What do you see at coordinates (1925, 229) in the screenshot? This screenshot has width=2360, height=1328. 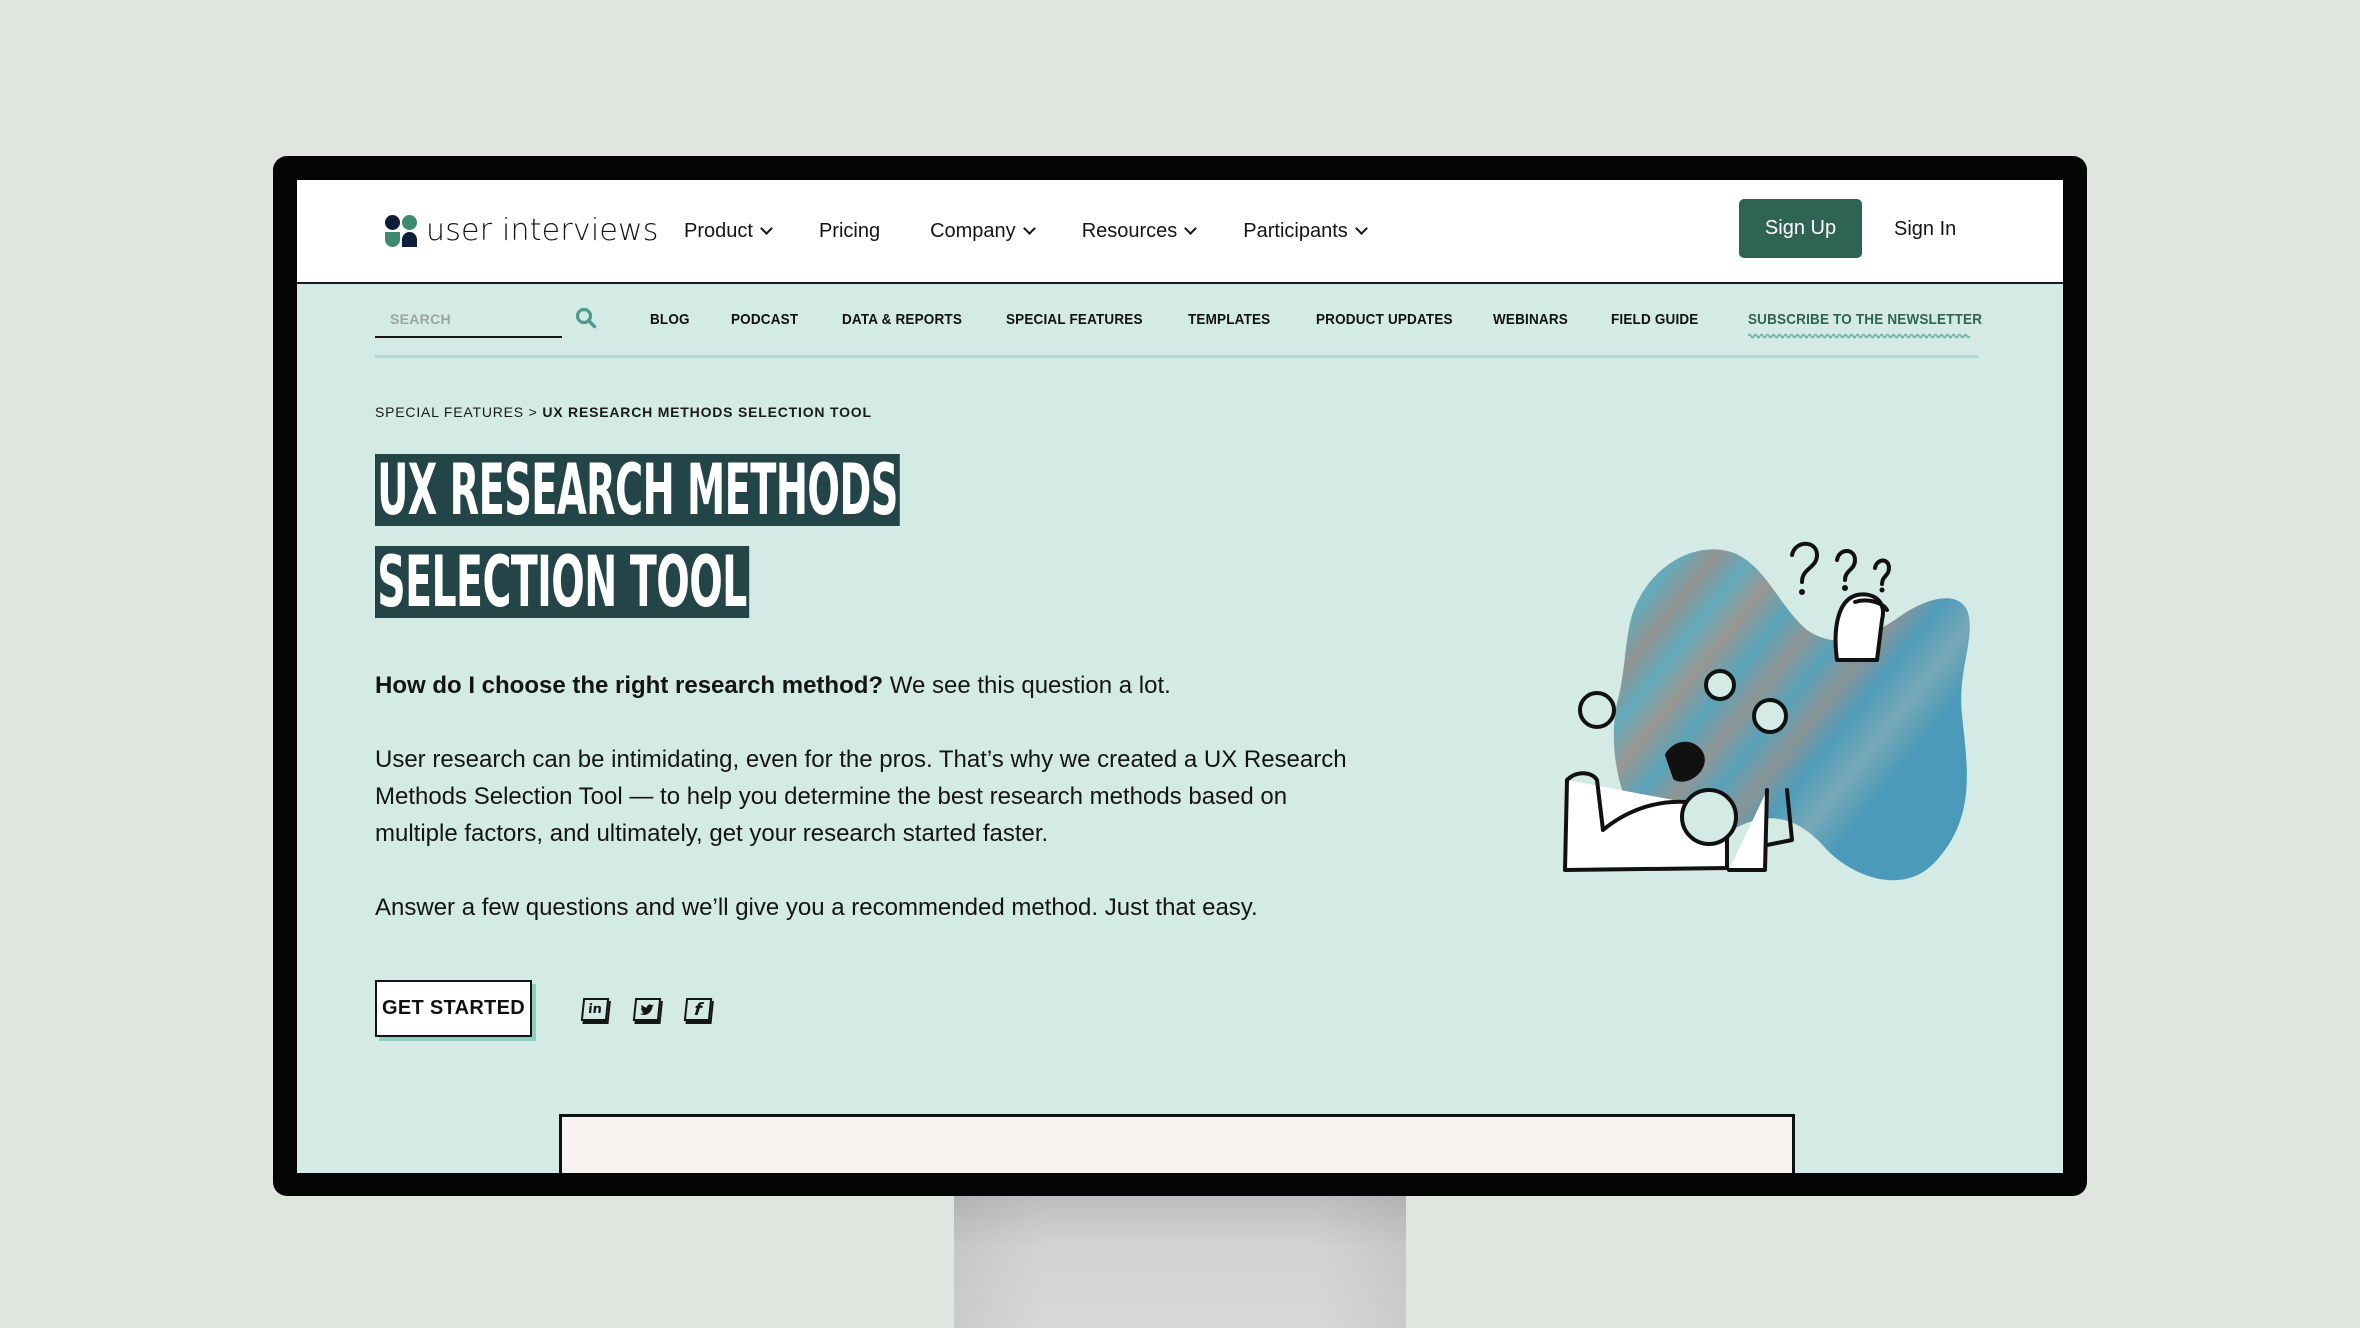 I see `sign-in-link: Sign In` at bounding box center [1925, 229].